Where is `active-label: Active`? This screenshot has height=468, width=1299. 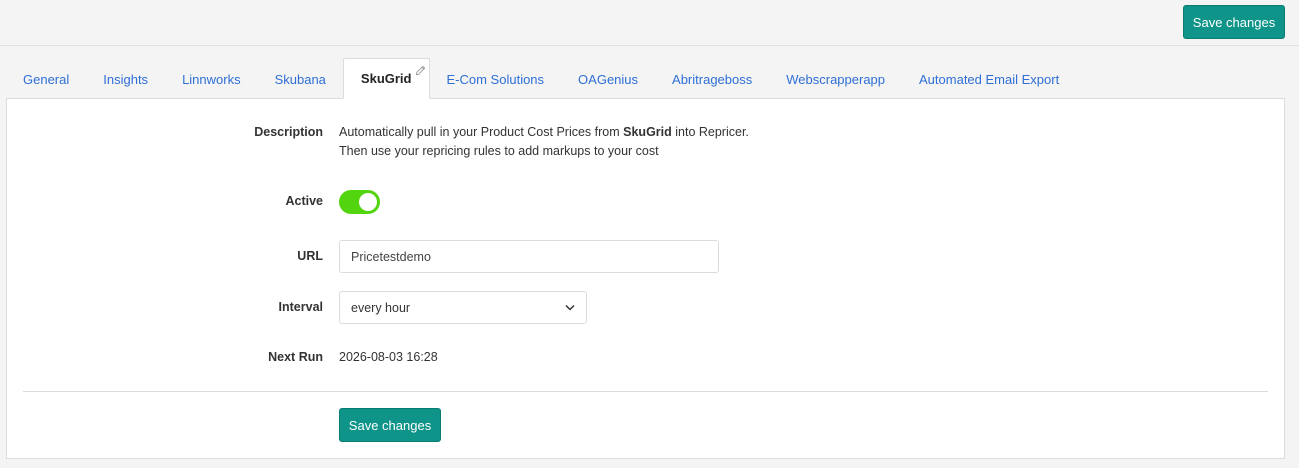 active-label: Active is located at coordinates (304, 201).